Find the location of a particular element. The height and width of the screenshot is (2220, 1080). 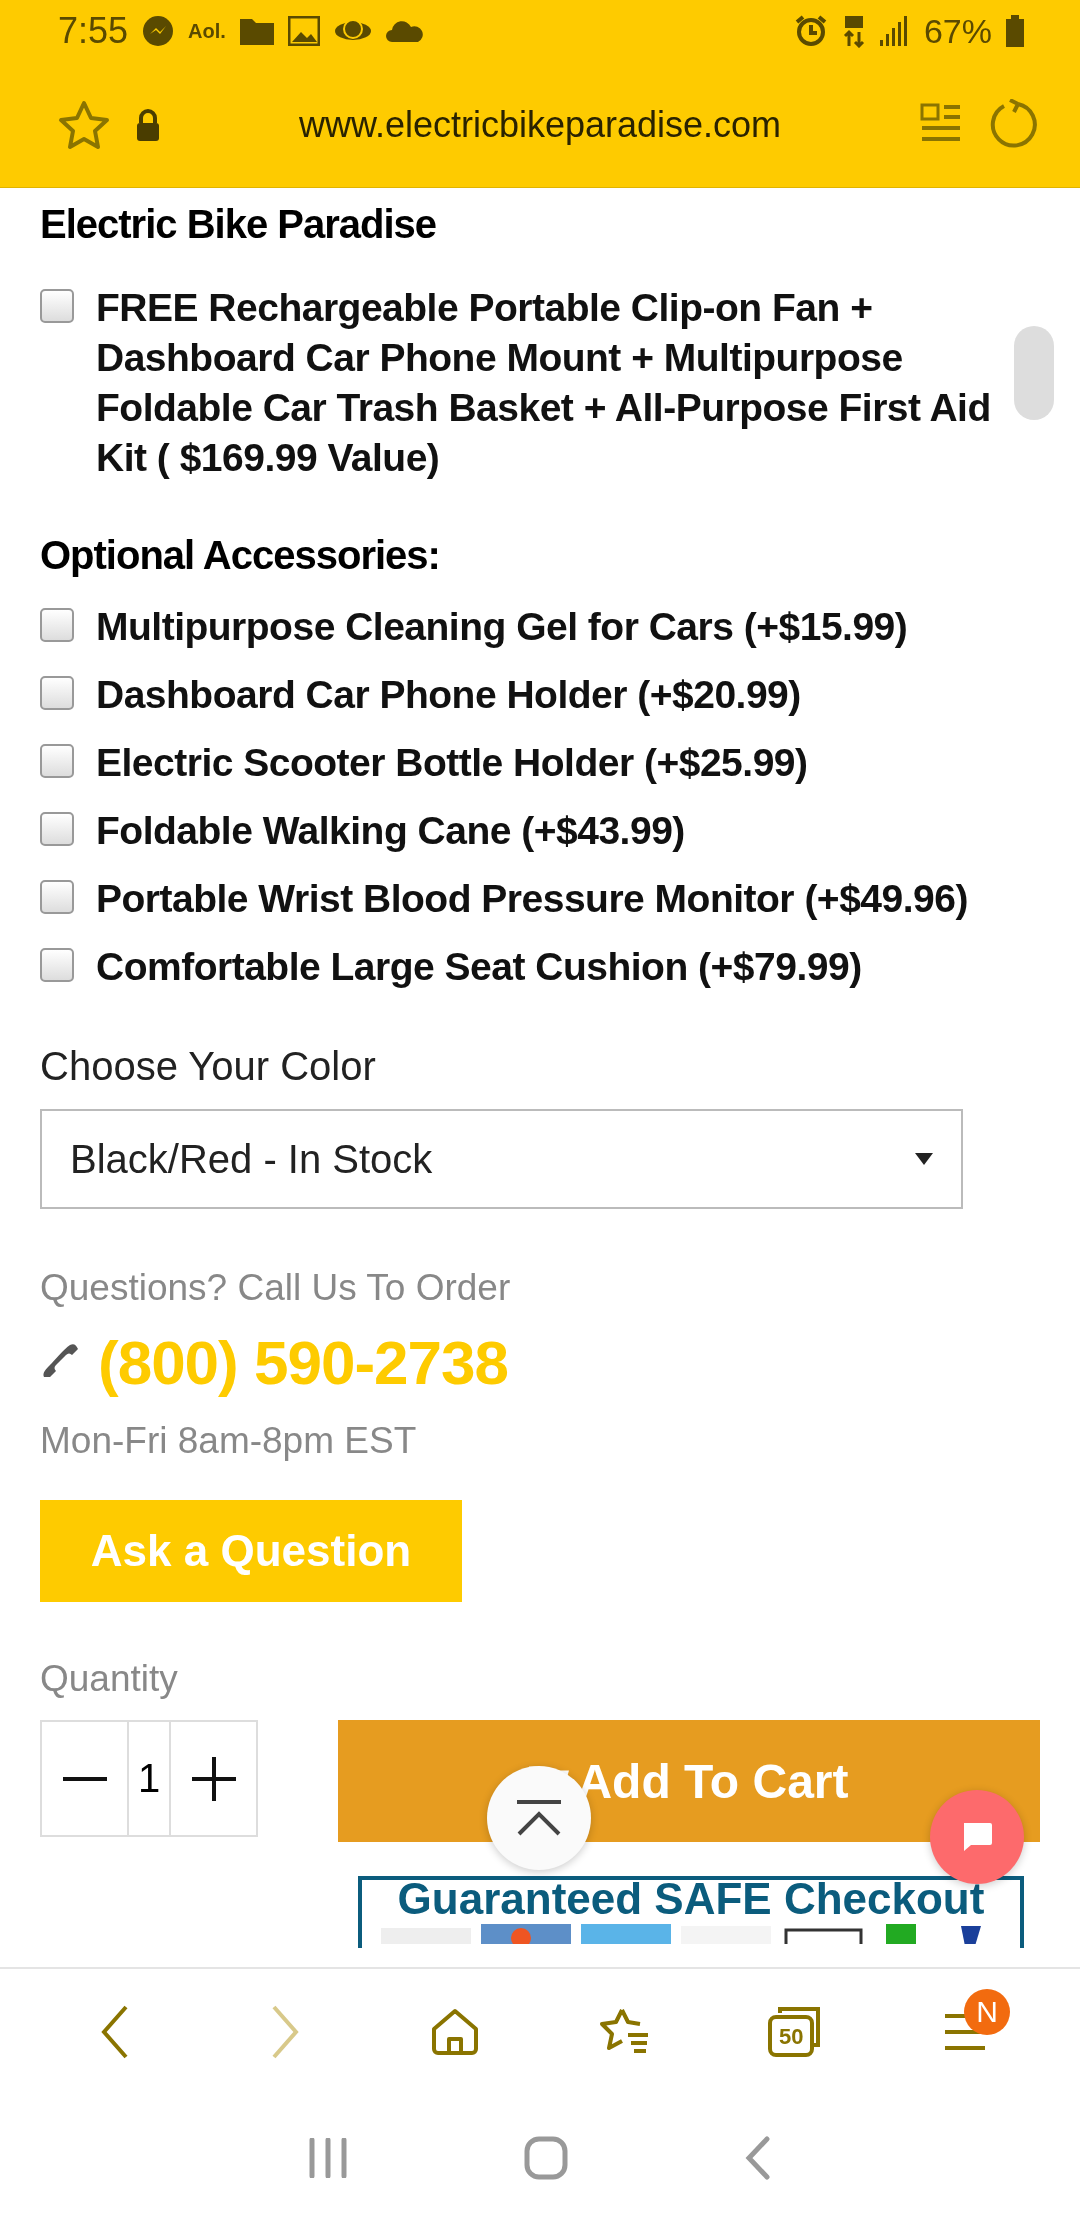

option-label: Portable Wrist Blood Pressure Monitor (+$49.96) is located at coordinates (532, 899).